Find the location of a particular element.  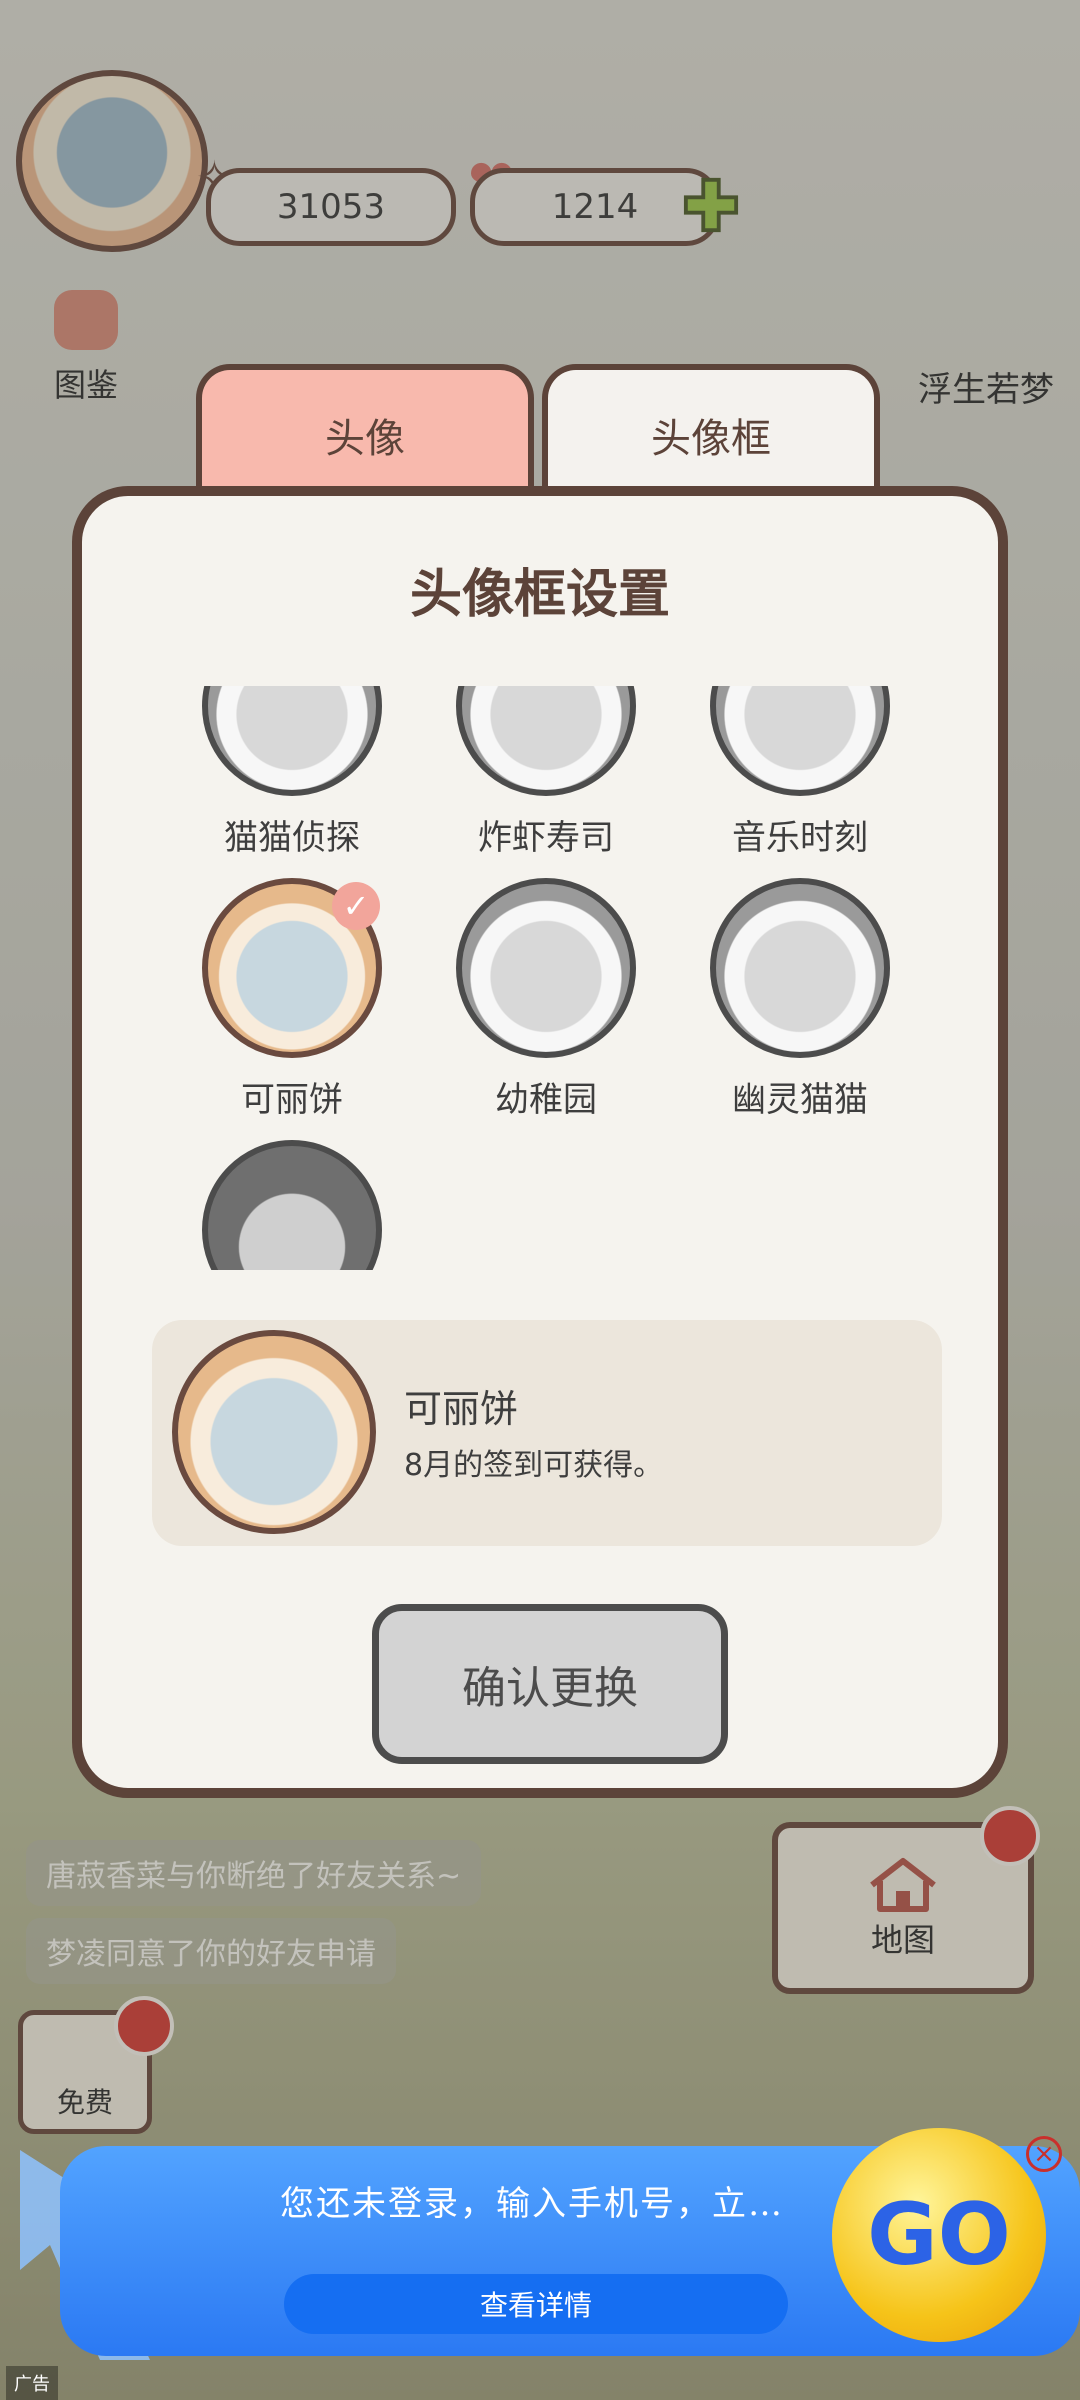

confirm-label: 确认更换 is located at coordinates (550, 1688).